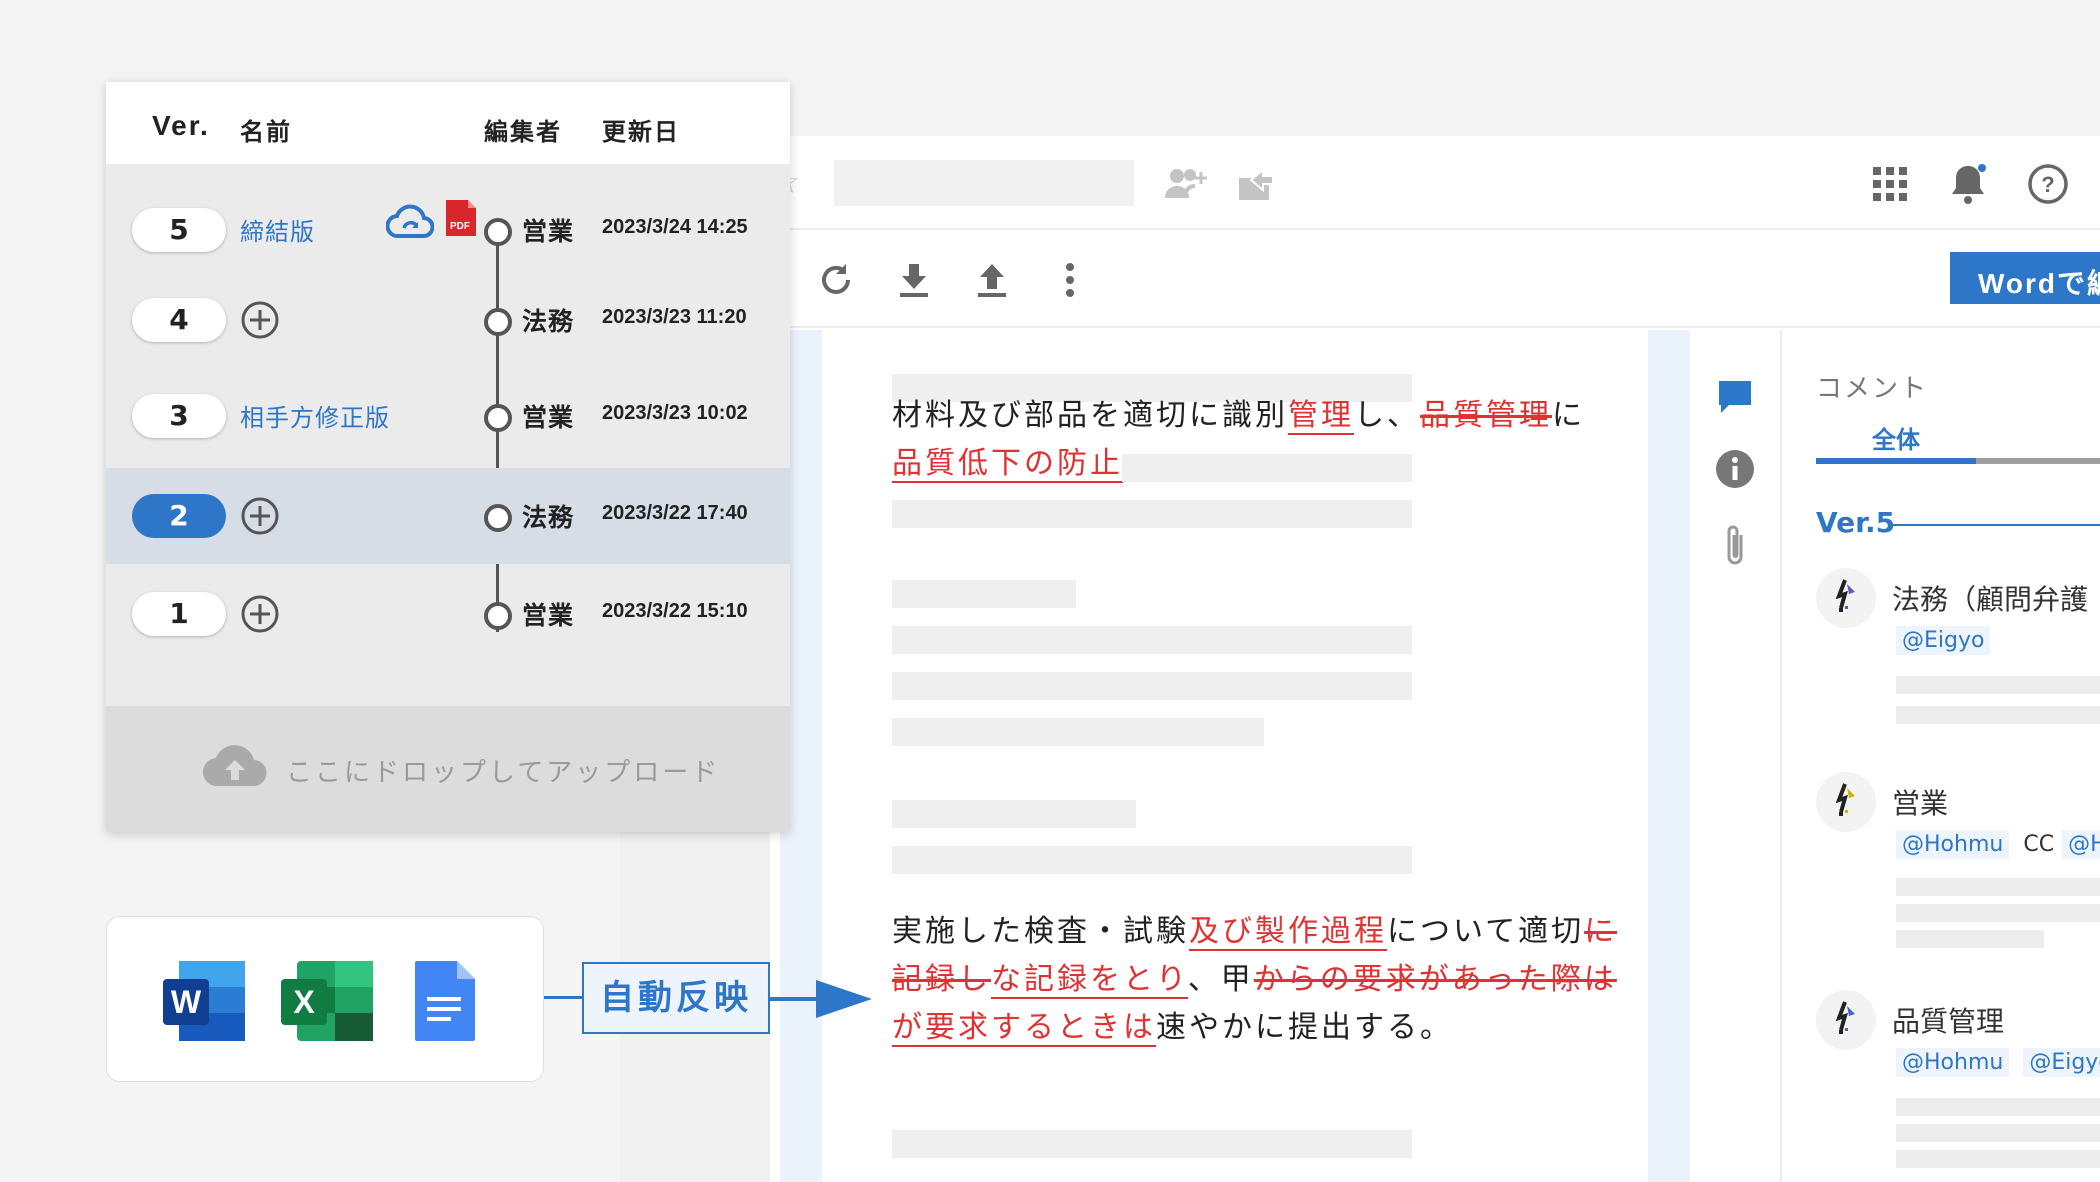  What do you see at coordinates (1601, 931) in the screenshot?
I see `deleted-text: に` at bounding box center [1601, 931].